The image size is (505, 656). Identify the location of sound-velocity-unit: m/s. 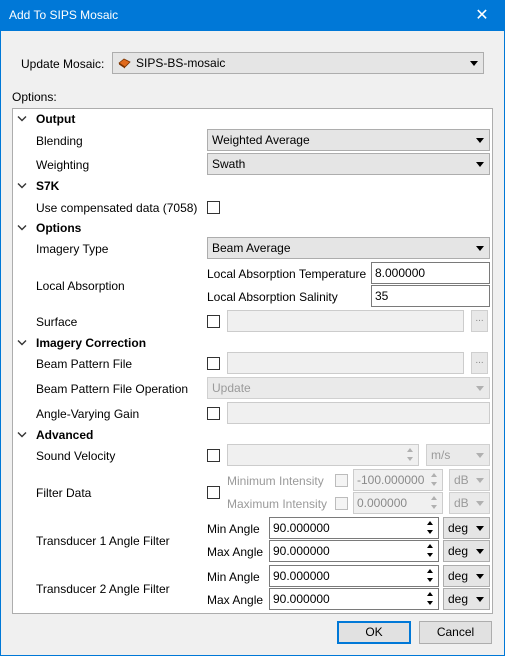
(441, 455).